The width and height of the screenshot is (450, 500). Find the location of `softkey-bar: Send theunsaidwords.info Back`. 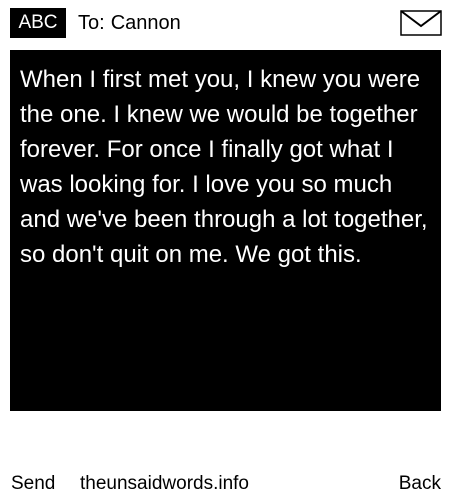

softkey-bar: Send theunsaidwords.info Back is located at coordinates (225, 484).